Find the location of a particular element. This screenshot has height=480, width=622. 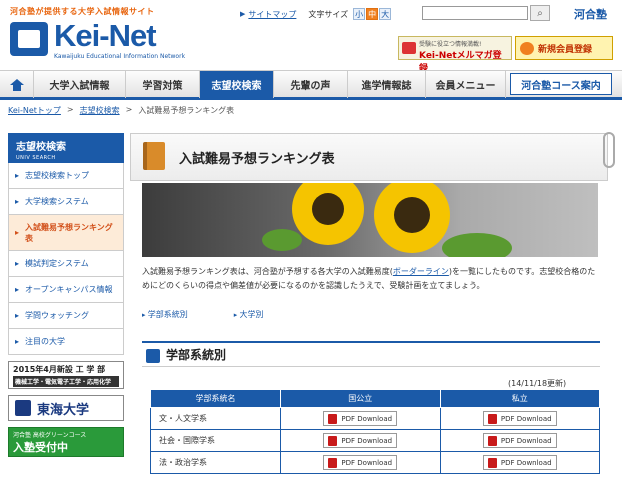

sidebar-item-featured: 注目の大学 is located at coordinates (66, 342).